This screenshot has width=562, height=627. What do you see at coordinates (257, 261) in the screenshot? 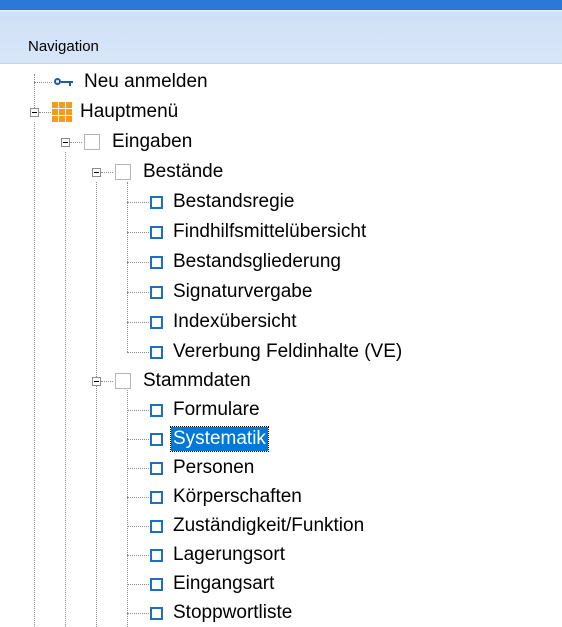
I see `tree-item-label: Bestandsgliederung` at bounding box center [257, 261].